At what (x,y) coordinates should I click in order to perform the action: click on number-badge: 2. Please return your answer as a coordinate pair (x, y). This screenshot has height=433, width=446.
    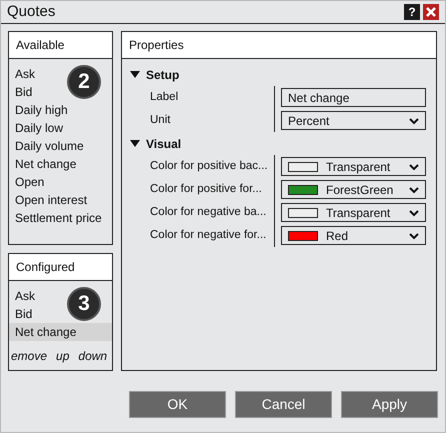
    Looking at the image, I should click on (84, 82).